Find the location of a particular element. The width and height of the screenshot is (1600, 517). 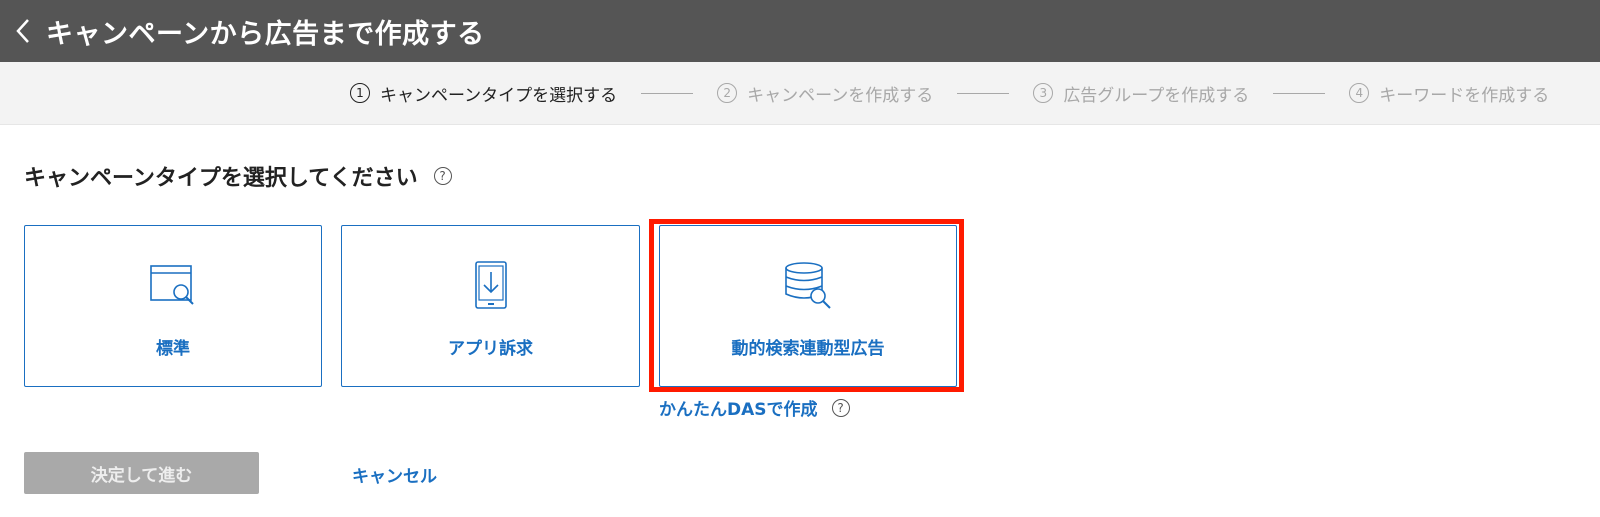

step-4-label: キーワードを作成する is located at coordinates (1464, 95).